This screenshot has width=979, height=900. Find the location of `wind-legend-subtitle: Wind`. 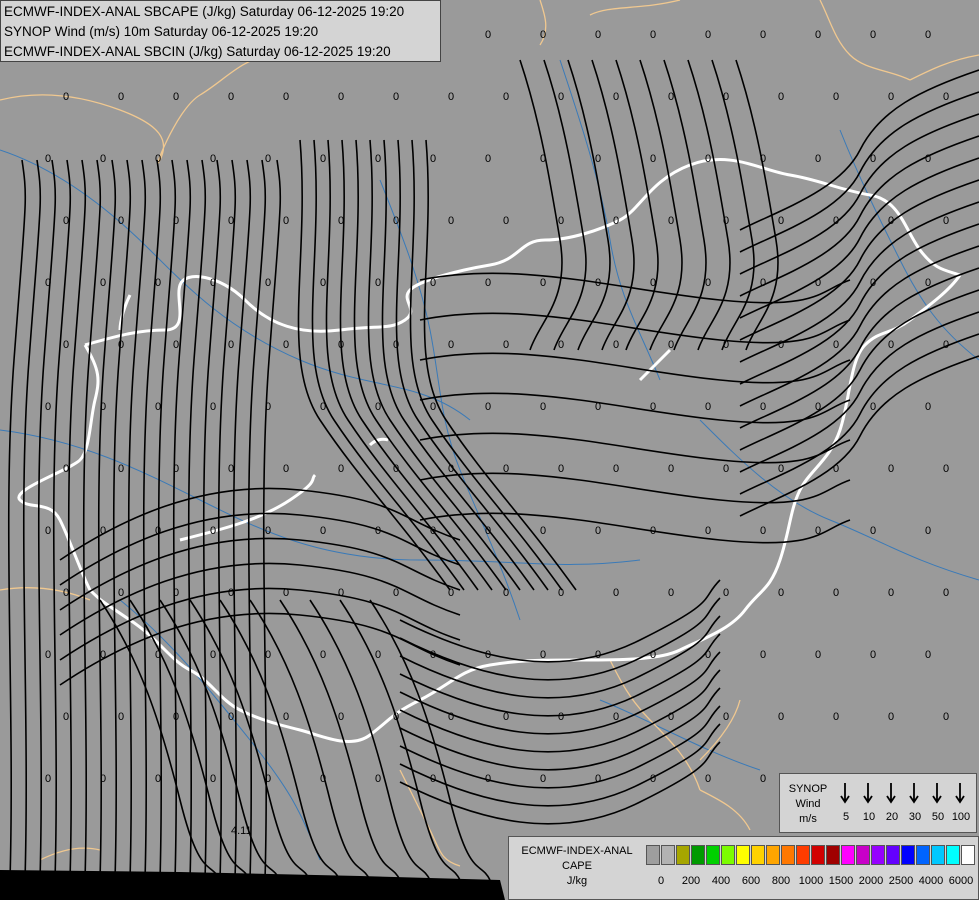

wind-legend-subtitle: Wind is located at coordinates (808, 804).